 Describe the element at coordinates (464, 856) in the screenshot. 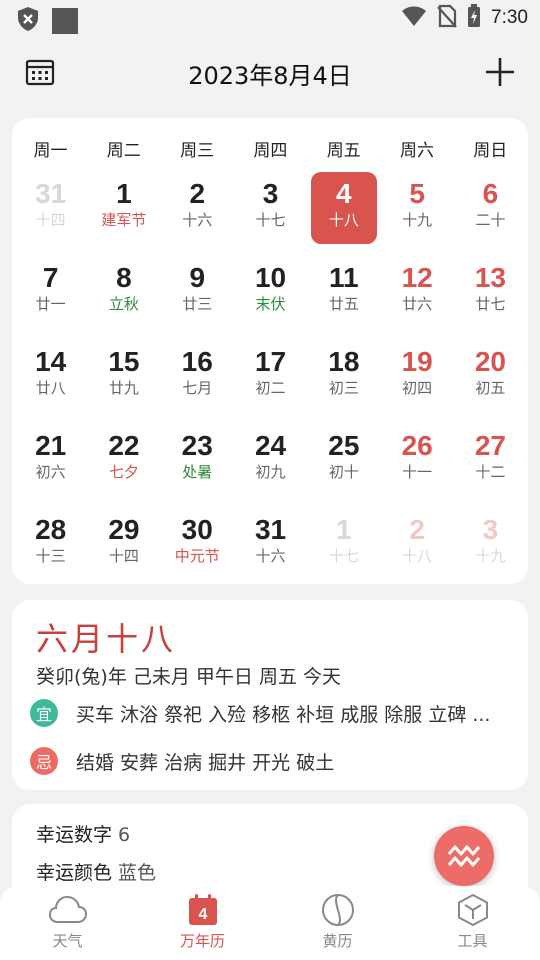

I see `zodiac-fab-button` at that location.